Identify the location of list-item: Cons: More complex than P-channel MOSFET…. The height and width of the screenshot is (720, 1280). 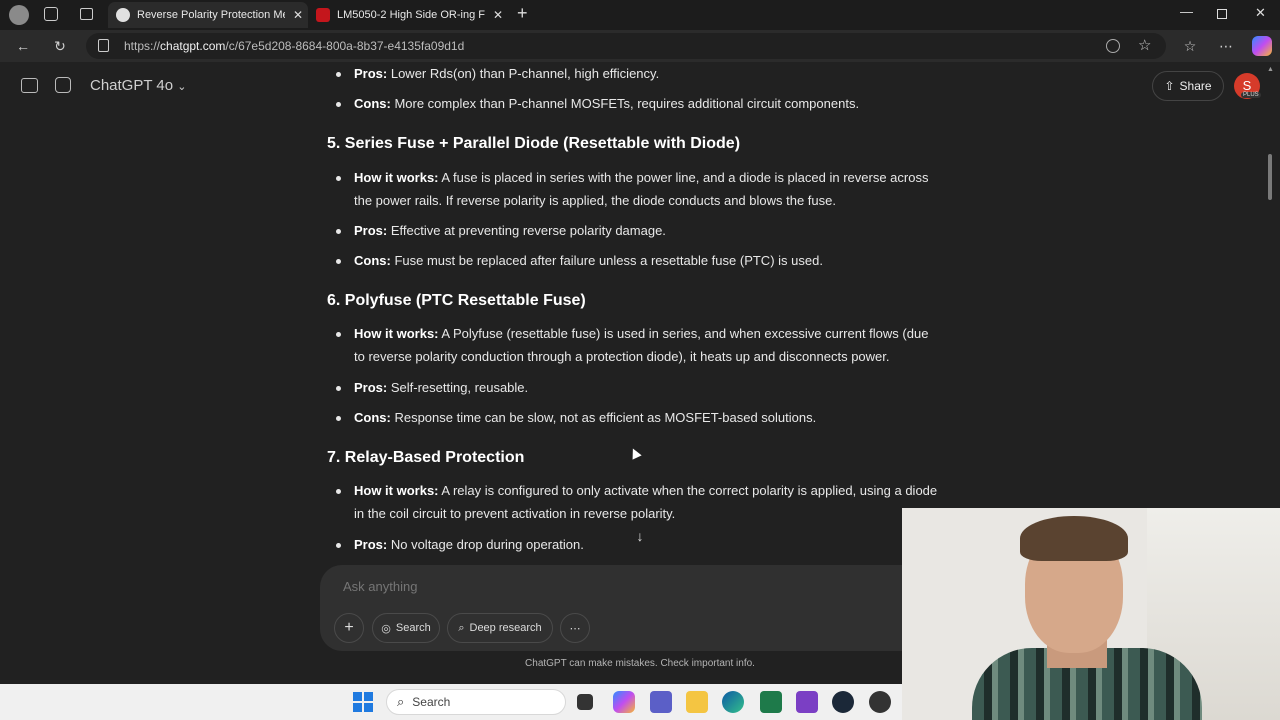
(637, 103).